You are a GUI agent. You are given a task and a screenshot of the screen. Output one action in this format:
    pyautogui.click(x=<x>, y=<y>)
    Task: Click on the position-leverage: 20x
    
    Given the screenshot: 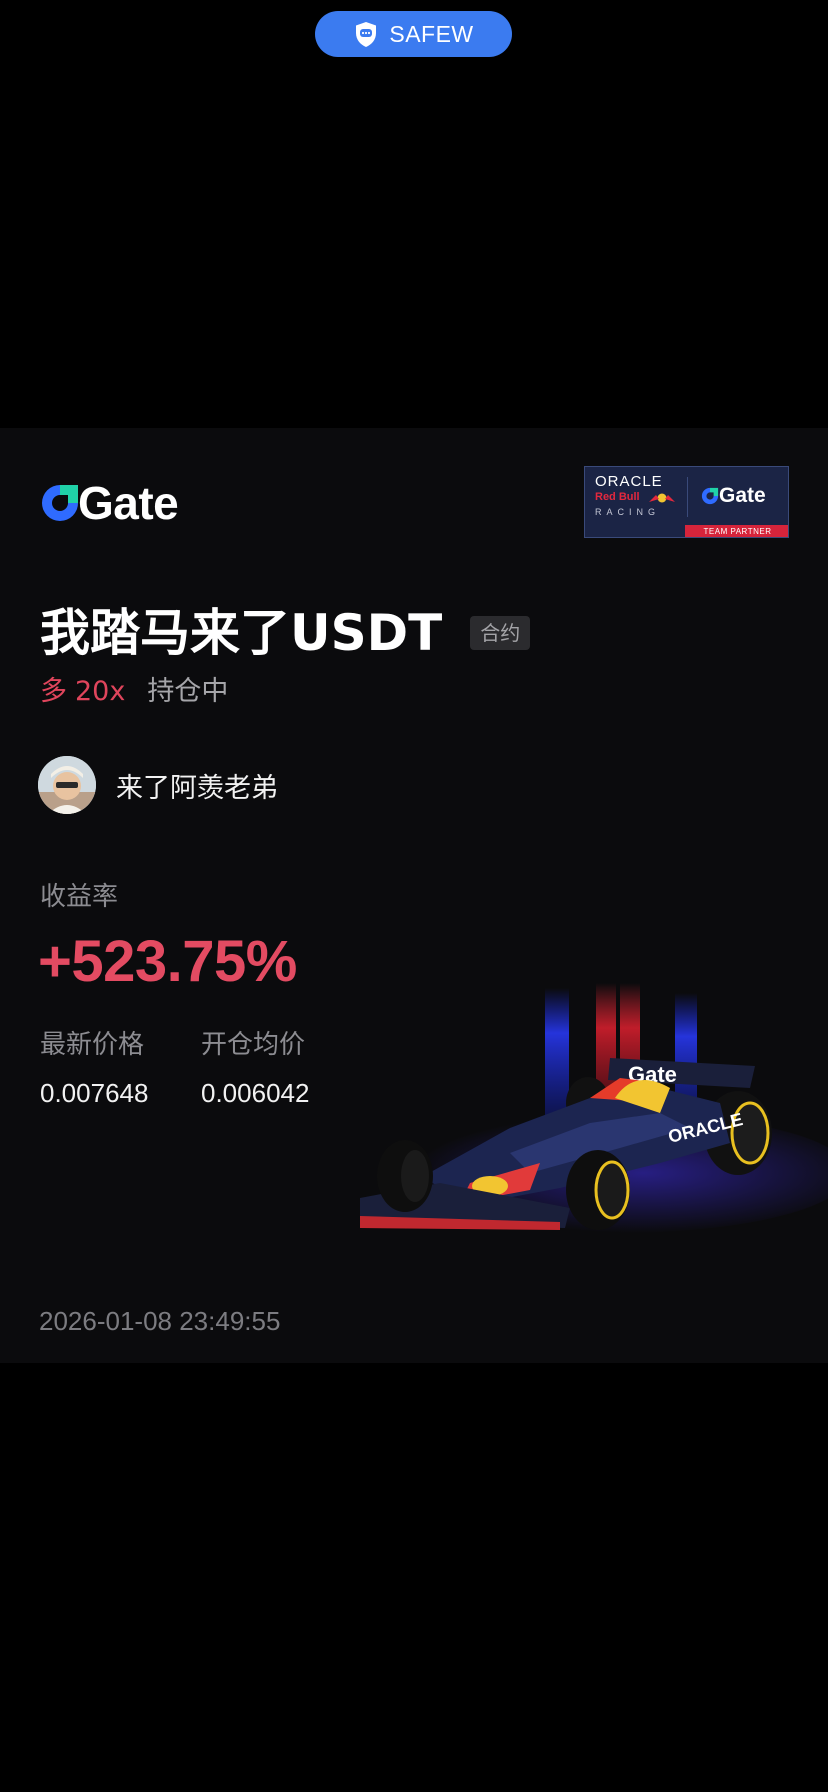 What is the action you would take?
    pyautogui.click(x=100, y=691)
    